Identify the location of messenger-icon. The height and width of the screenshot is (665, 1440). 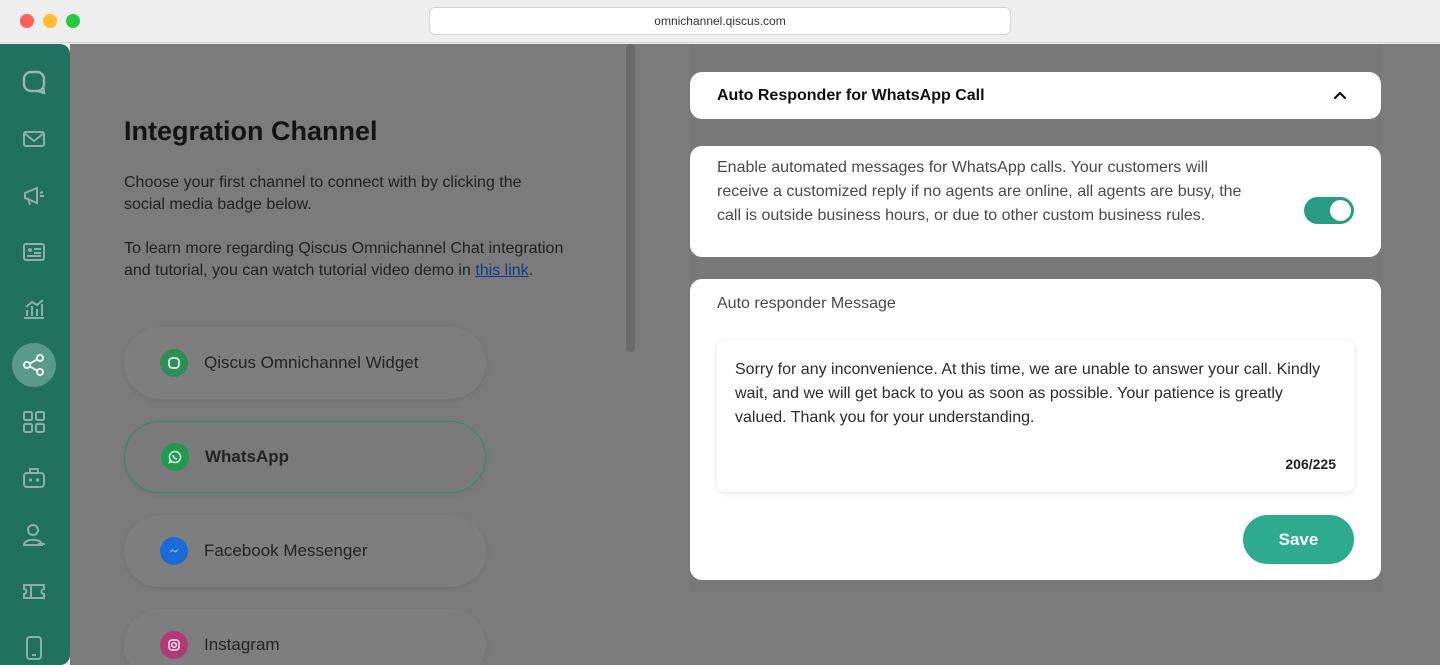
(174, 551).